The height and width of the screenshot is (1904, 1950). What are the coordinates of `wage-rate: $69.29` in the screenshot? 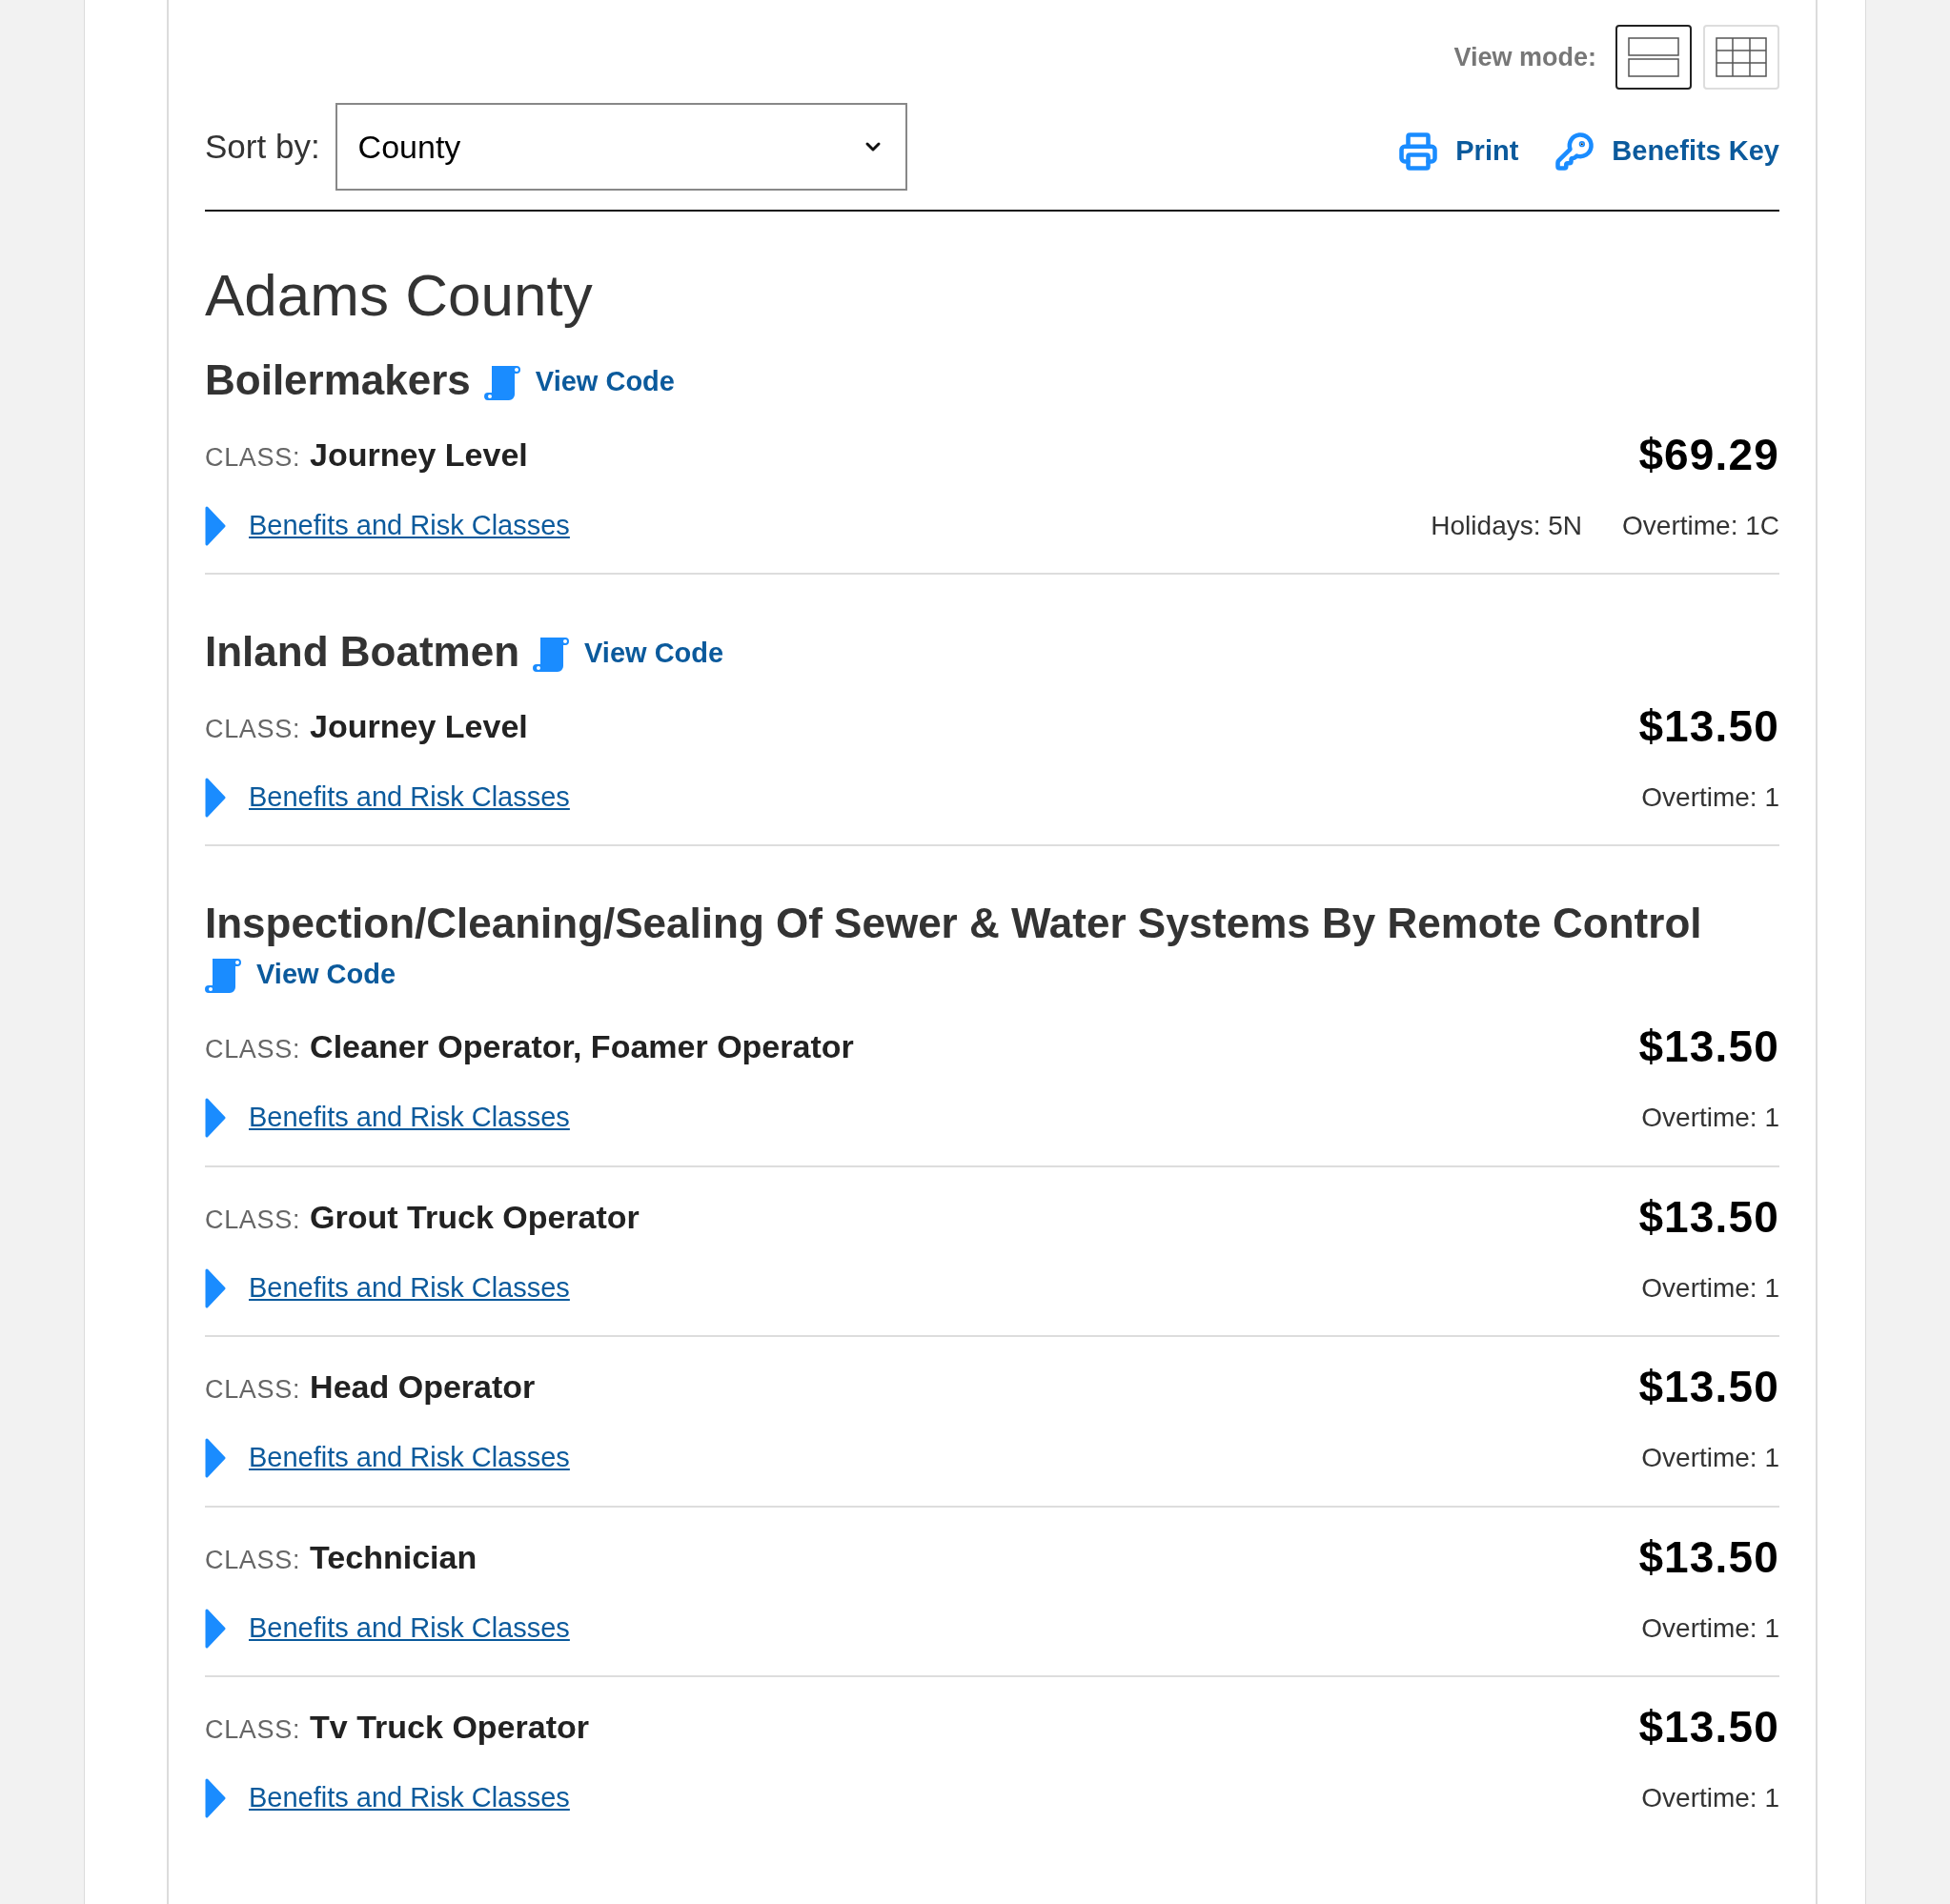 It's located at (1708, 454).